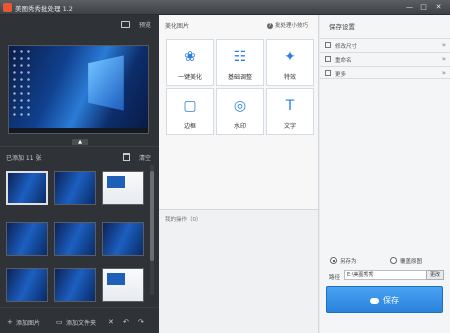 This screenshot has width=450, height=333. I want to click on preview-bar: 预览, so click(79, 26).